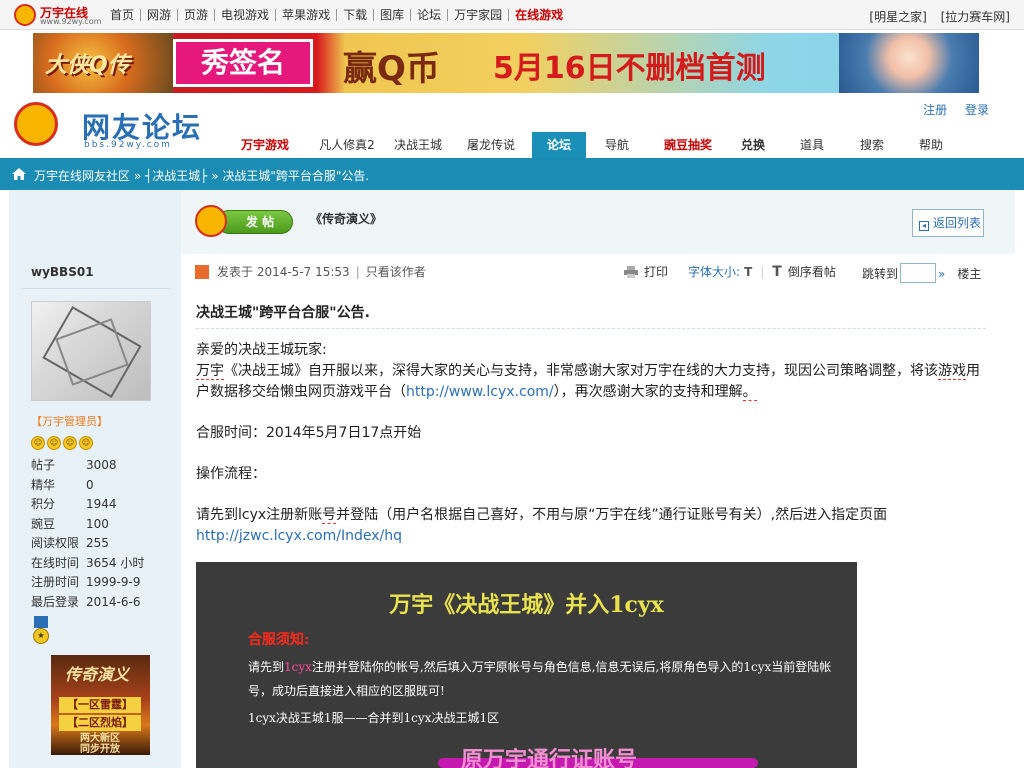 The image size is (1024, 768). What do you see at coordinates (210, 371) in the screenshot?
I see `keyword-wanyu: 万宇` at bounding box center [210, 371].